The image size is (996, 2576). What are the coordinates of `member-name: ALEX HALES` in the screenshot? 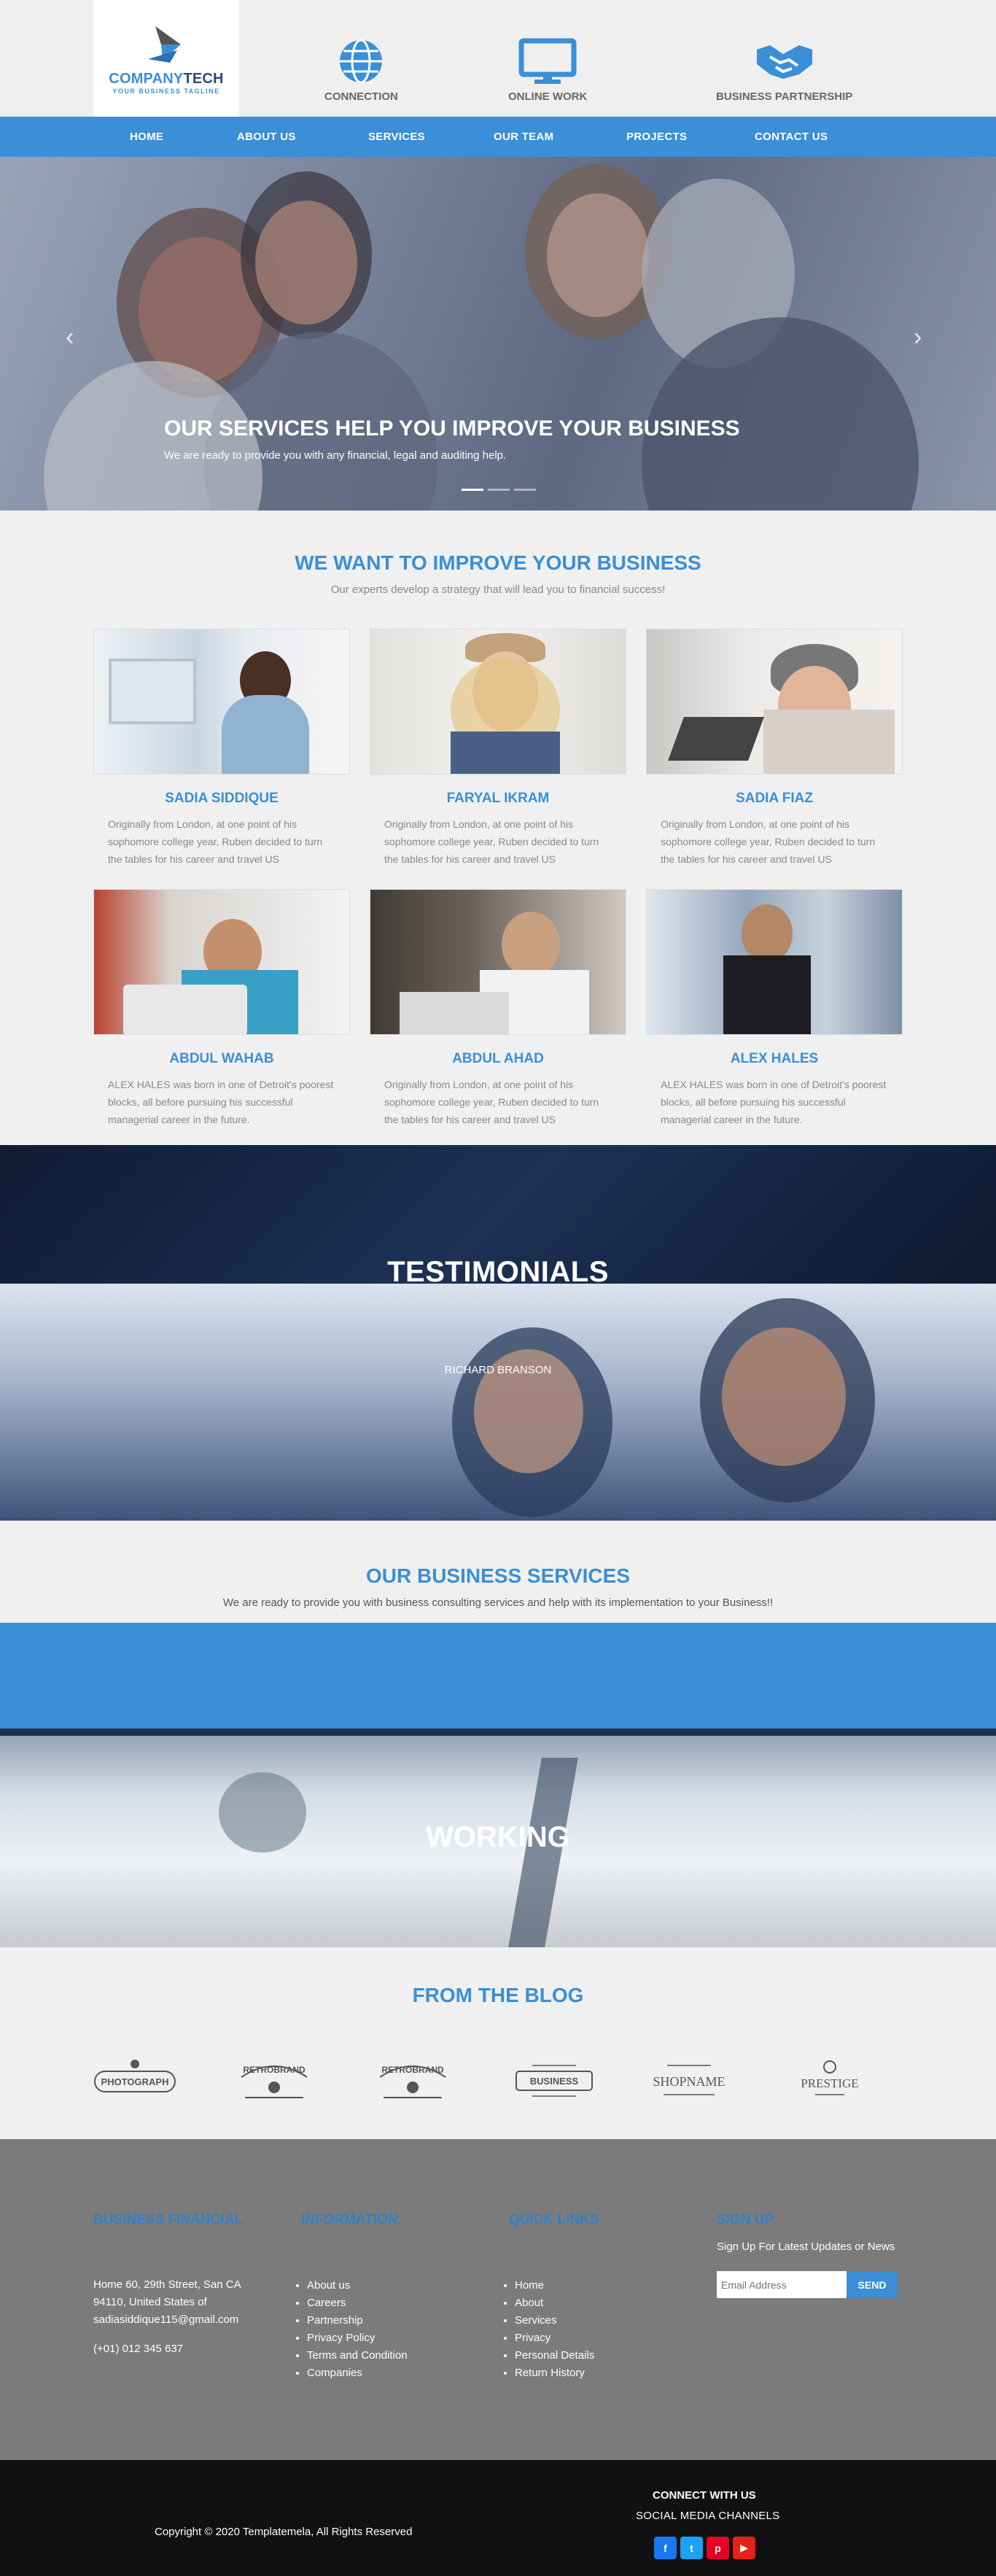 It's located at (774, 1058).